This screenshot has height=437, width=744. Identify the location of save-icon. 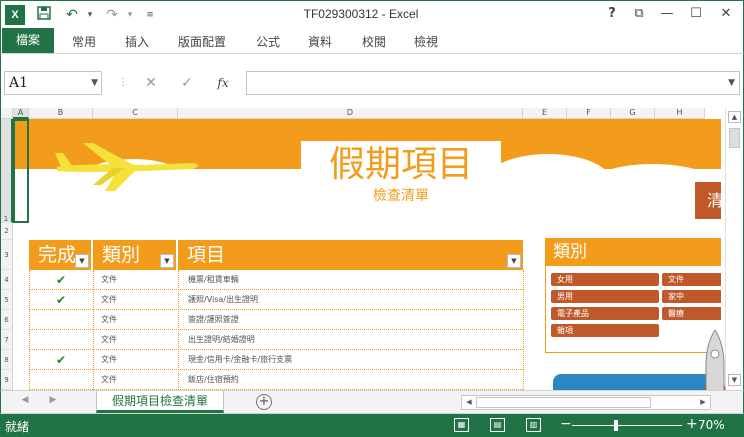
(44, 15).